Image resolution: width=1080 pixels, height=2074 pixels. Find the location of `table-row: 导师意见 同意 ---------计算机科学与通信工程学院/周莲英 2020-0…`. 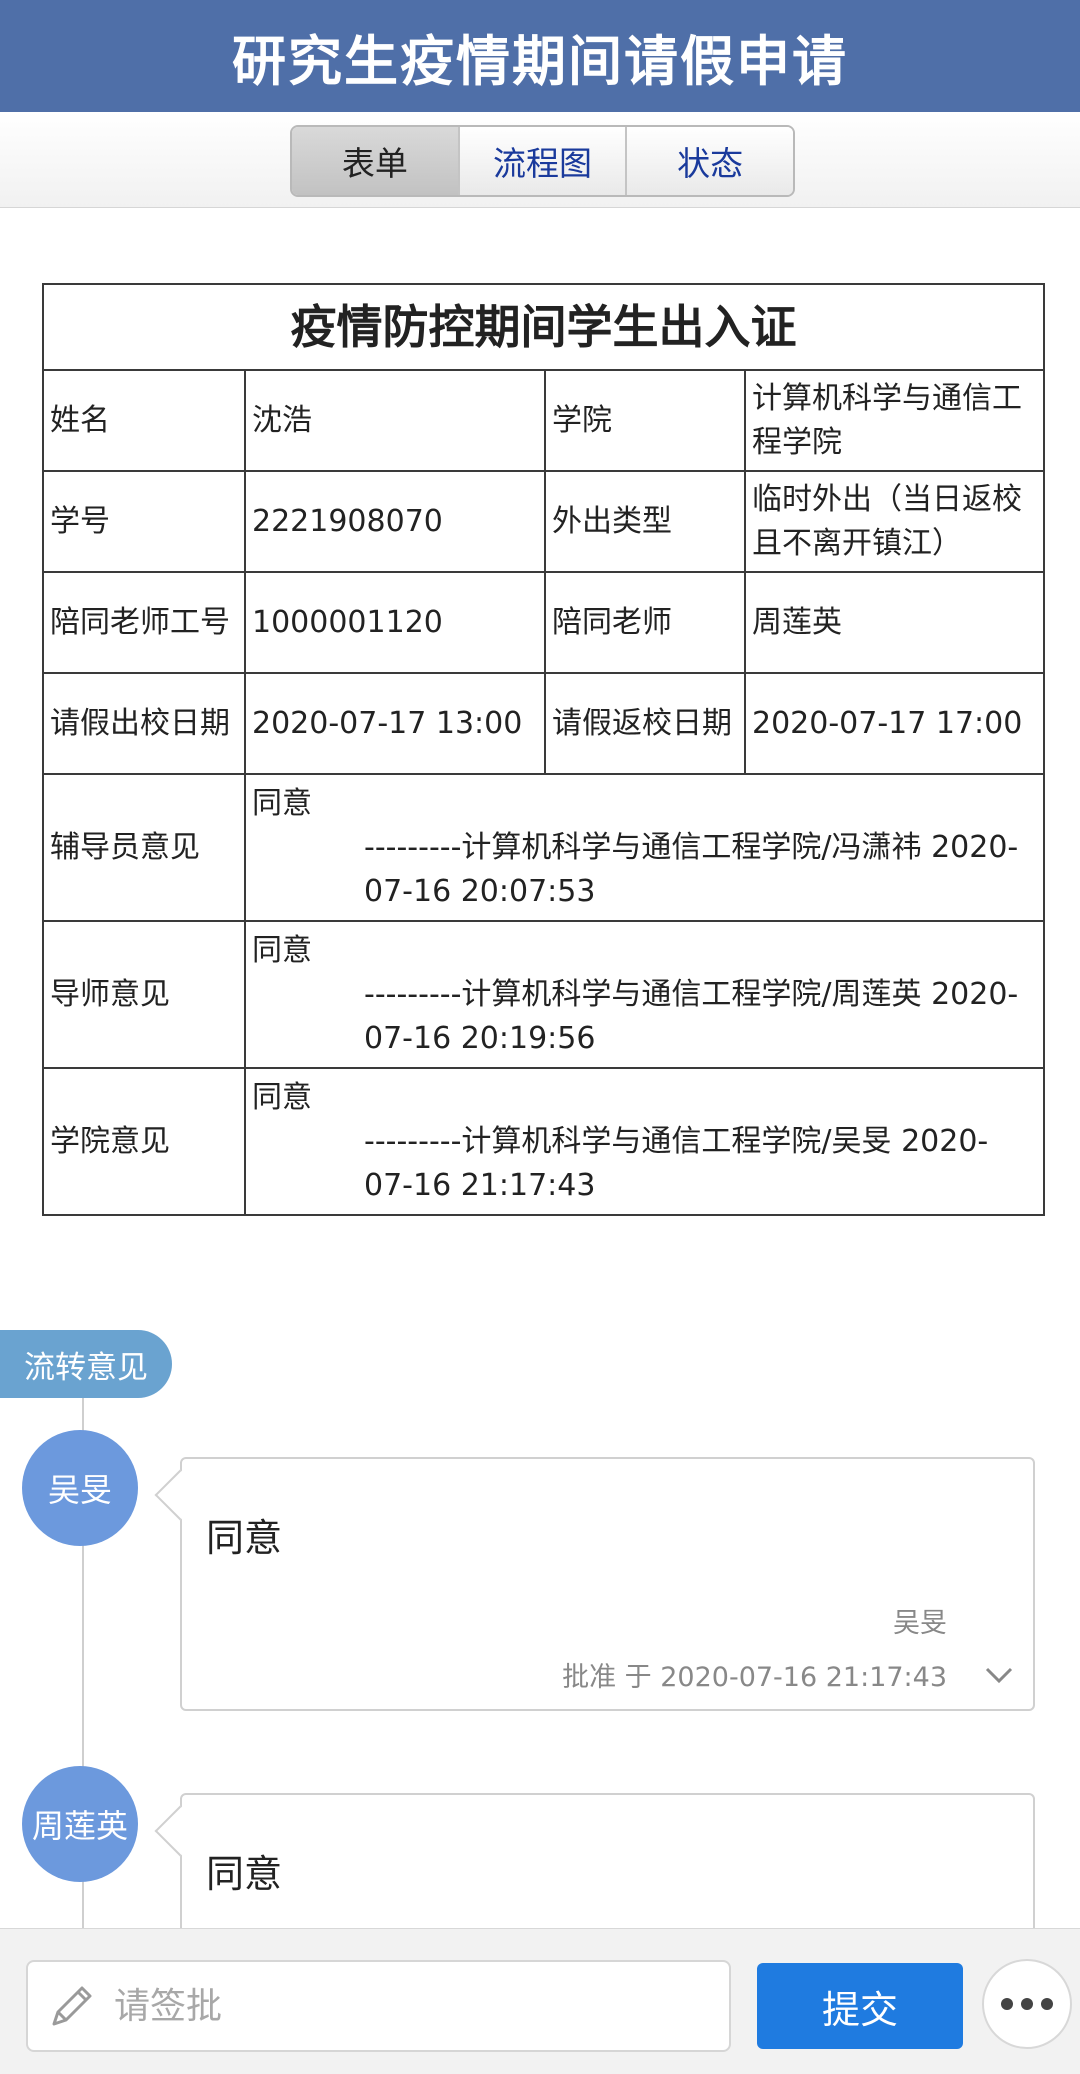

table-row: 导师意见 同意 ---------计算机科学与通信工程学院/周莲英 2020-0… is located at coordinates (543, 994).